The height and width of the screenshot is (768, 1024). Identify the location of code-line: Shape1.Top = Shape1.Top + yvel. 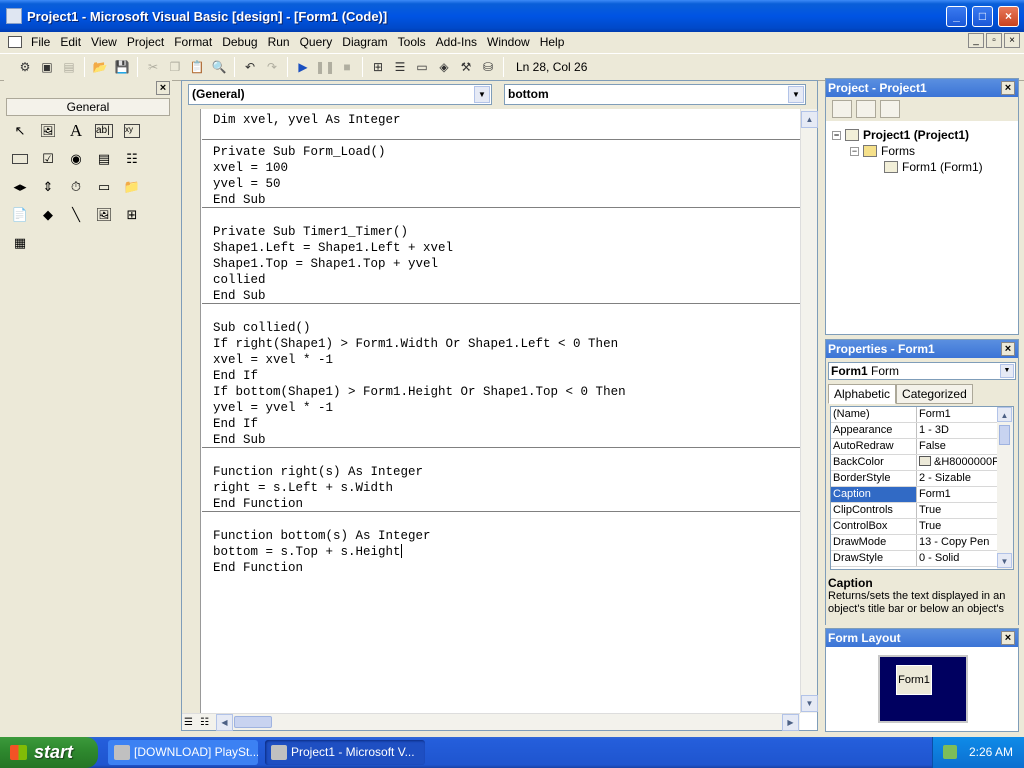
(325, 264).